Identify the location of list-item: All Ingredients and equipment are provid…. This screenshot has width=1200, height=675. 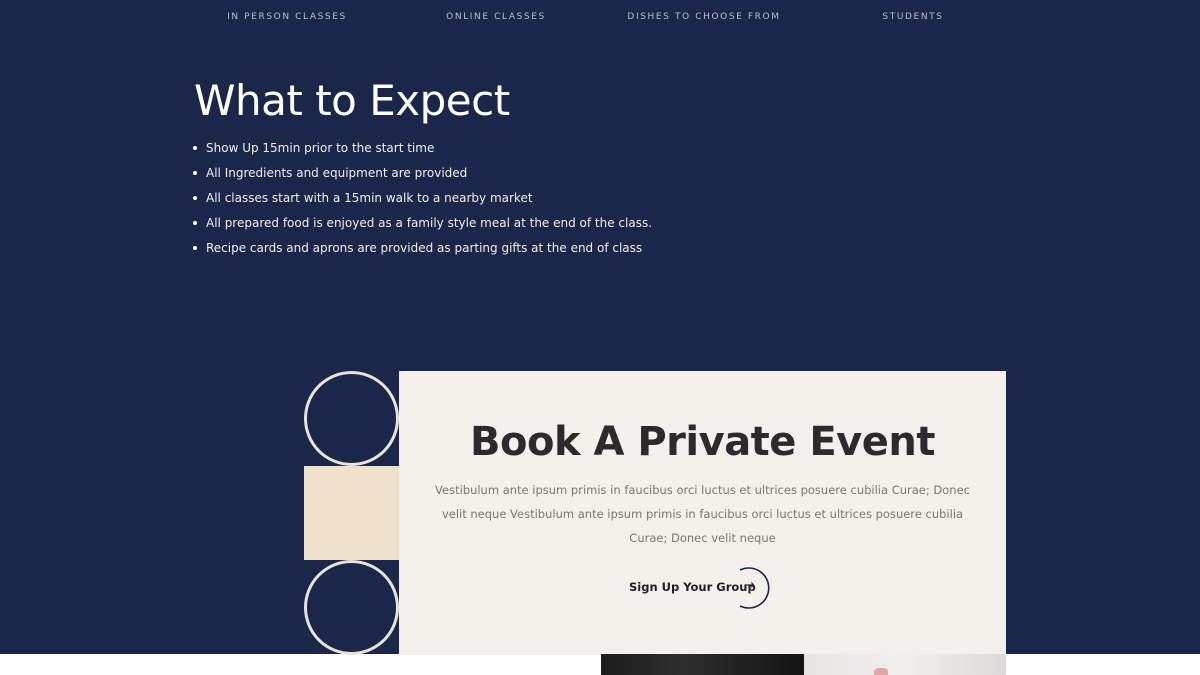
(422, 176).